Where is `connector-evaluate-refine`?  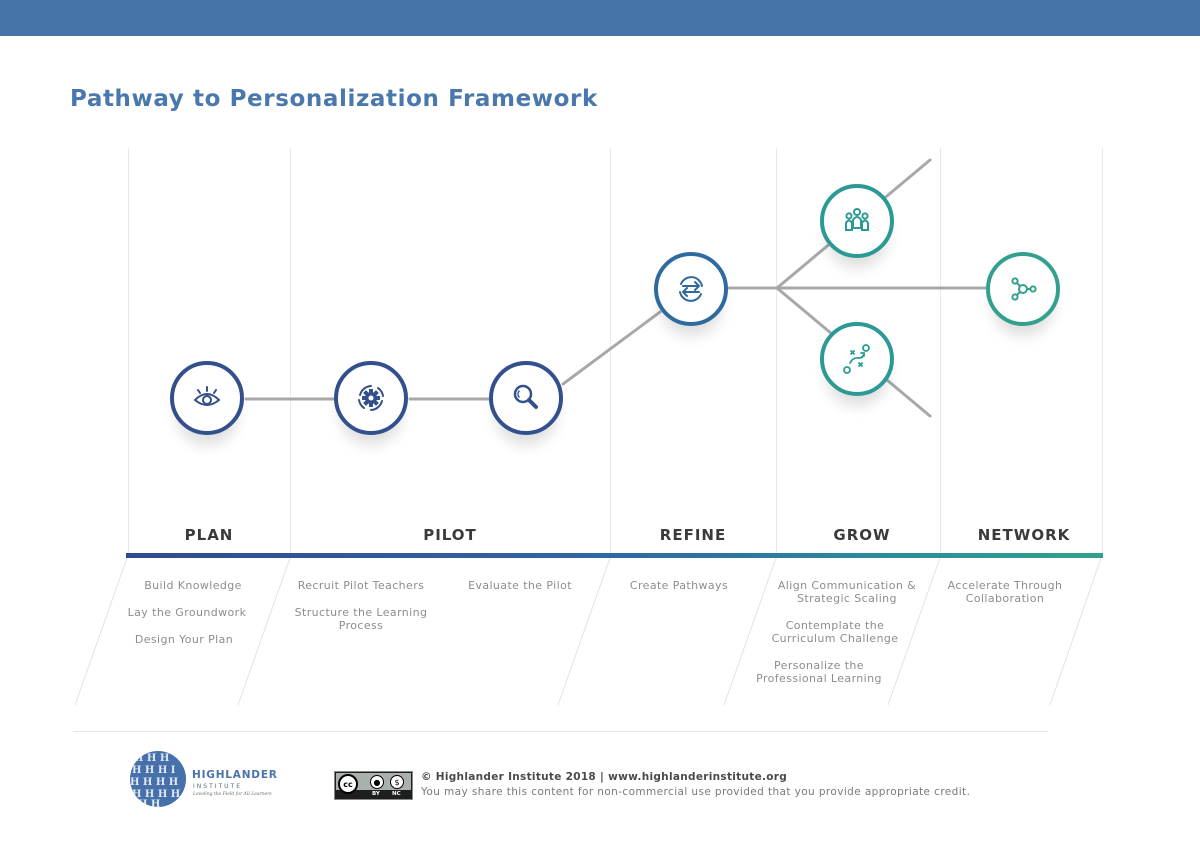
connector-evaluate-refine is located at coordinates (611, 348).